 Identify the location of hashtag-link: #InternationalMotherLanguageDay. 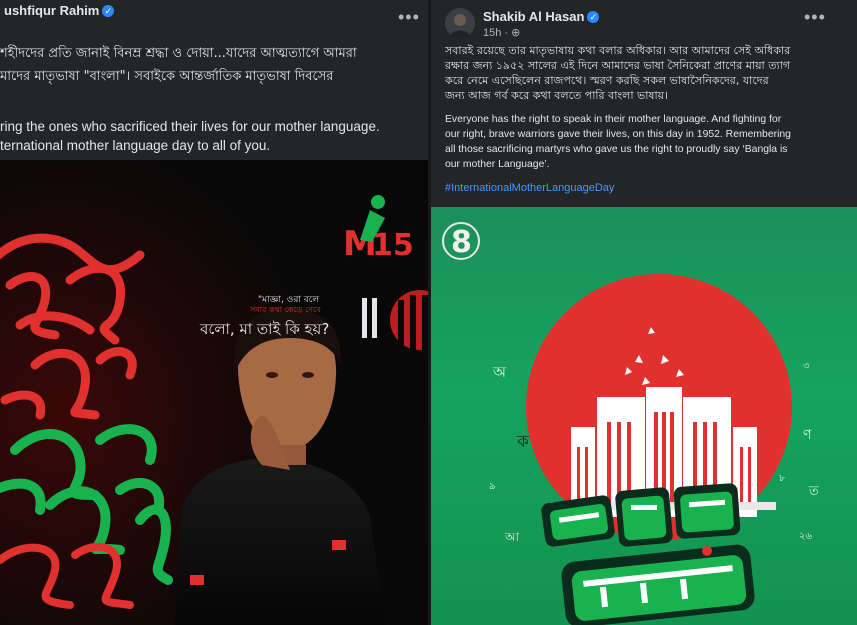
(529, 188).